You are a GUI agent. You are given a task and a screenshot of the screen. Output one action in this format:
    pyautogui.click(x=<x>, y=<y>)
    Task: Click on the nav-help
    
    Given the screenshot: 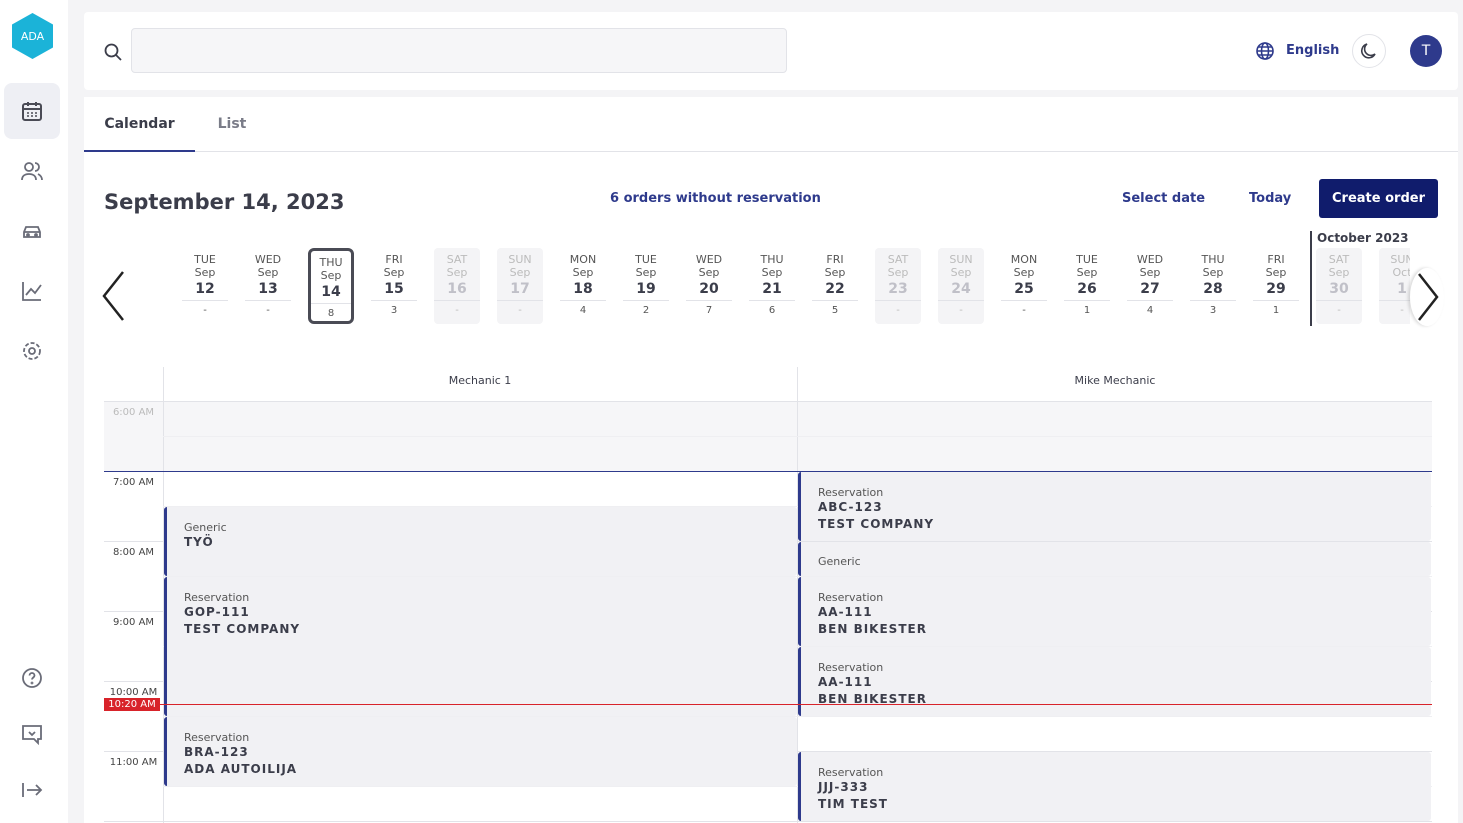 What is the action you would take?
    pyautogui.click(x=32, y=678)
    